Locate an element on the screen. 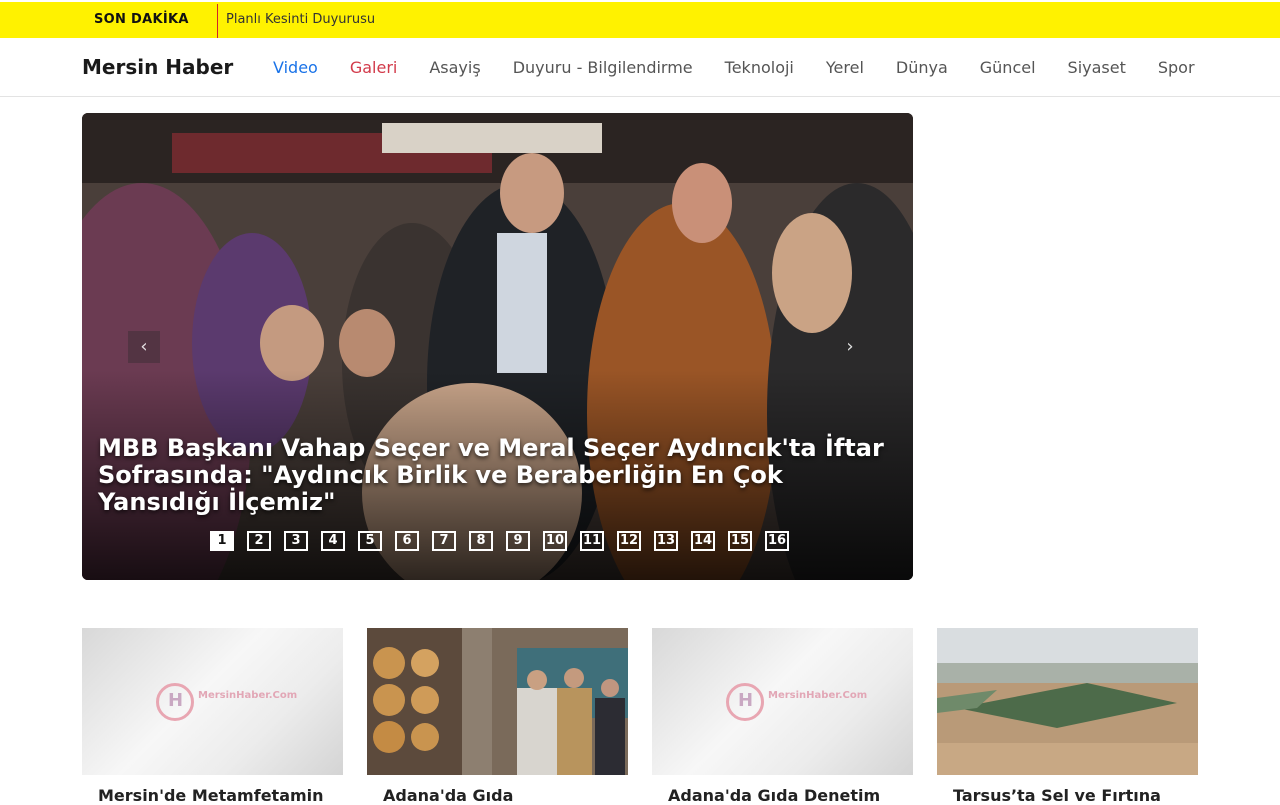  nav-item-video: Video is located at coordinates (295, 67).